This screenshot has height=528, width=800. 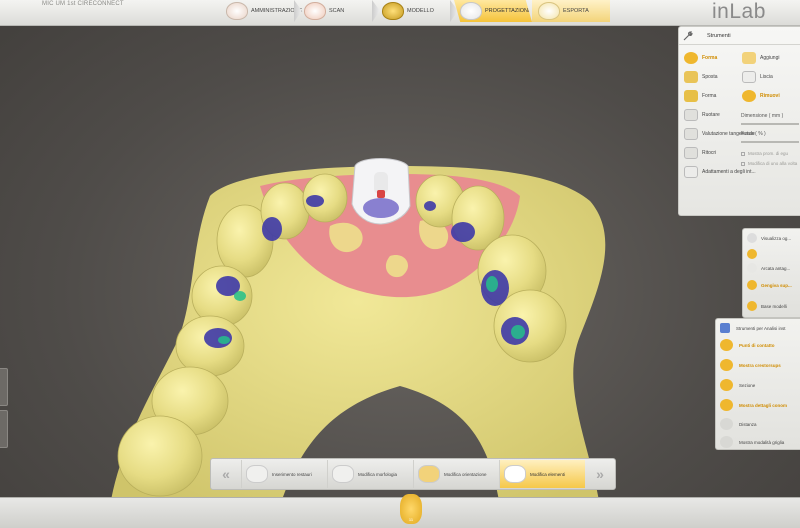 What do you see at coordinates (770, 95) in the screenshot?
I see `tool-label: Rimuovi` at bounding box center [770, 95].